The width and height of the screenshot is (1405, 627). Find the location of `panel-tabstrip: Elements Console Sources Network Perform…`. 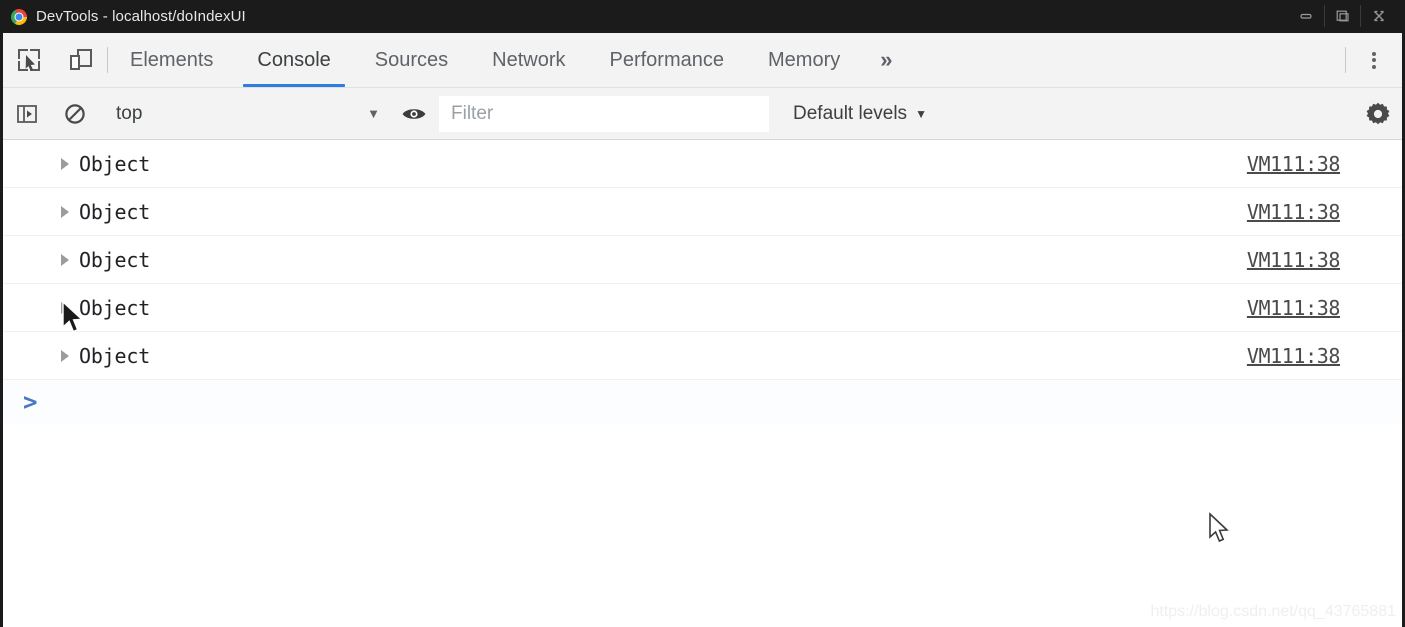

panel-tabstrip: Elements Console Sources Network Perform… is located at coordinates (702, 60).